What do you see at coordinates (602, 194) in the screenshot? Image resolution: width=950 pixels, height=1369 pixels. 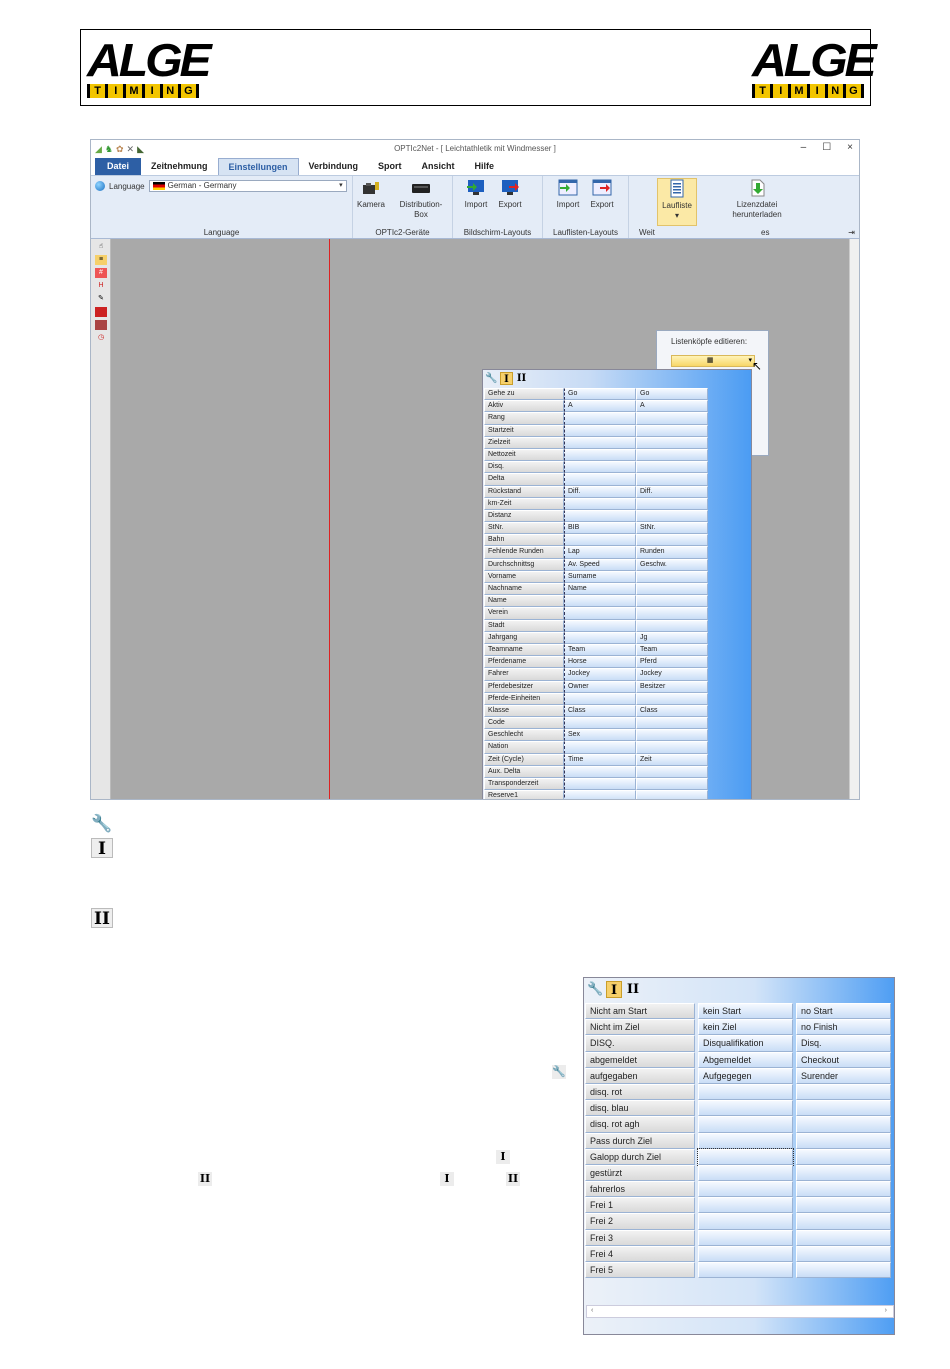 I see `lauflisten-export-button: Export` at bounding box center [602, 194].